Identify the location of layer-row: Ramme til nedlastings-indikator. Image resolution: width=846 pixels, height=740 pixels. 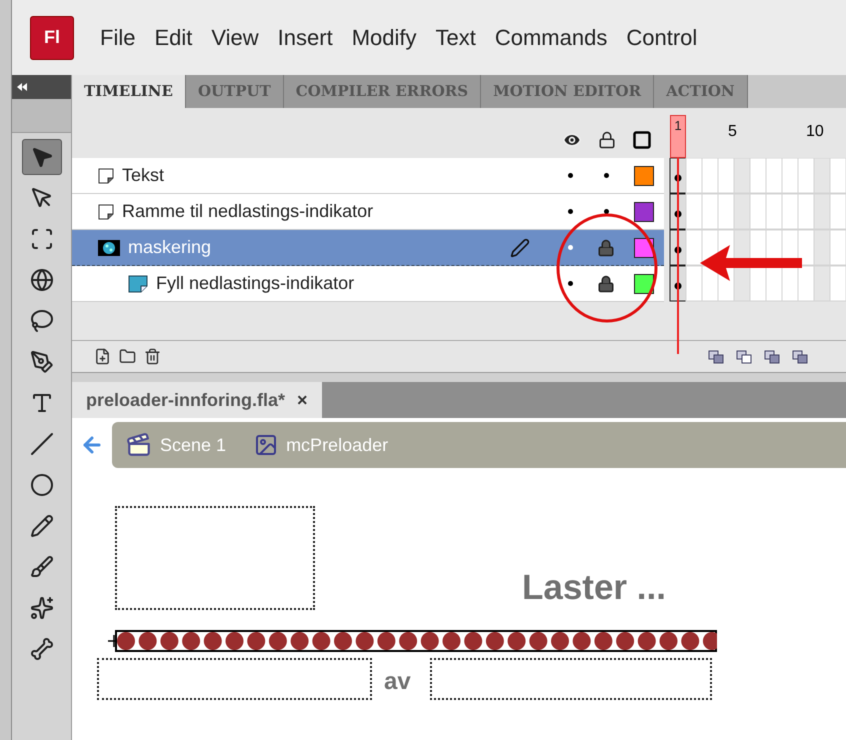
(368, 212).